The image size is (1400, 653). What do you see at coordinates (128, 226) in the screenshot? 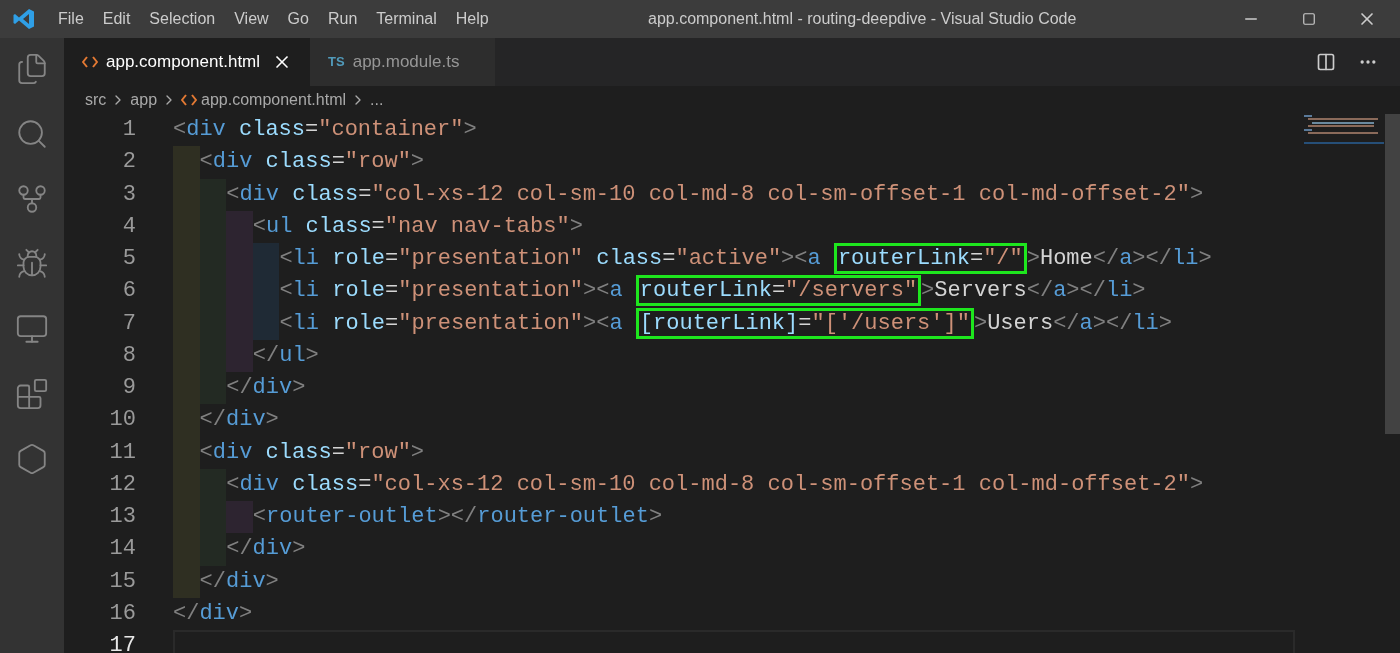
I see `line-number: 4` at bounding box center [128, 226].